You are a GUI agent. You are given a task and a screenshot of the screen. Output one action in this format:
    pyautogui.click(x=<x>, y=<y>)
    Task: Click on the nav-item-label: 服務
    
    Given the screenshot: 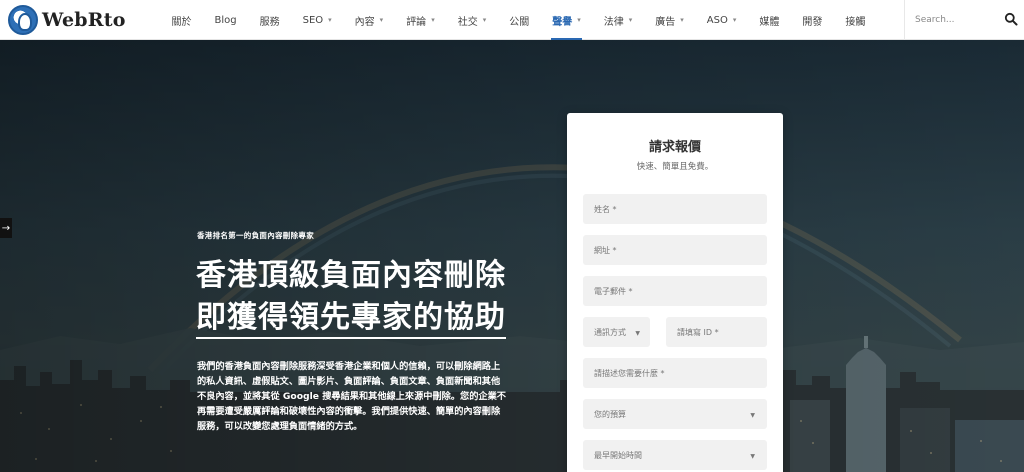 What is the action you would take?
    pyautogui.click(x=269, y=22)
    